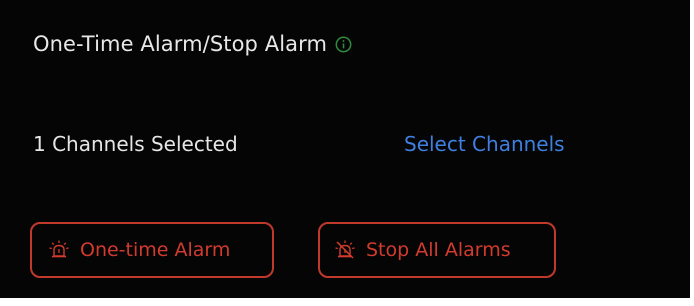 The image size is (694, 306). What do you see at coordinates (484, 144) in the screenshot?
I see `select-channels-link: Select Channels` at bounding box center [484, 144].